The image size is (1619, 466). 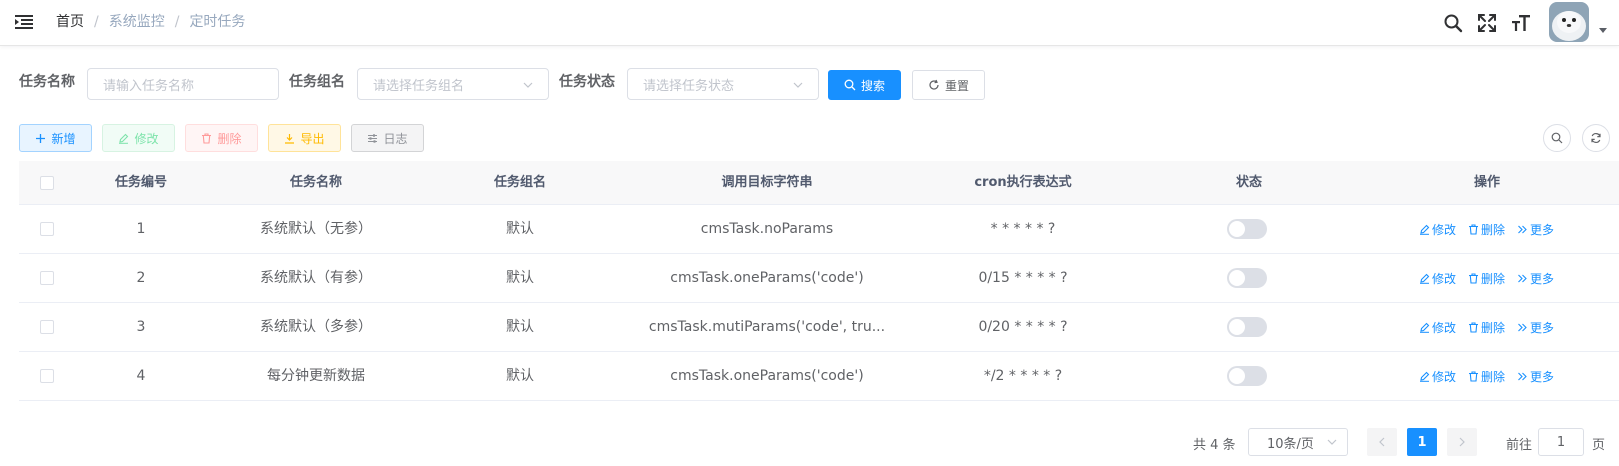 What do you see at coordinates (419, 86) in the screenshot?
I see `job-group-placeholder: 请选择任务组名` at bounding box center [419, 86].